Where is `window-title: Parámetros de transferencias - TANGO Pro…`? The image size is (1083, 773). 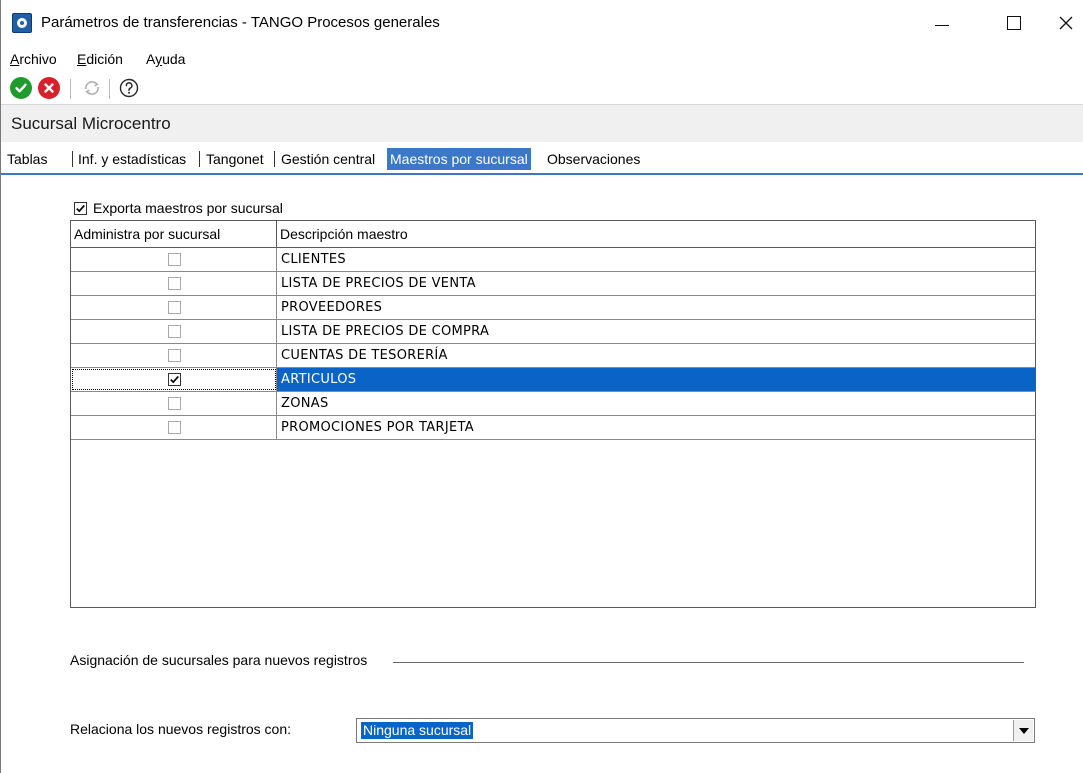 window-title: Parámetros de transferencias - TANGO Pro… is located at coordinates (240, 22).